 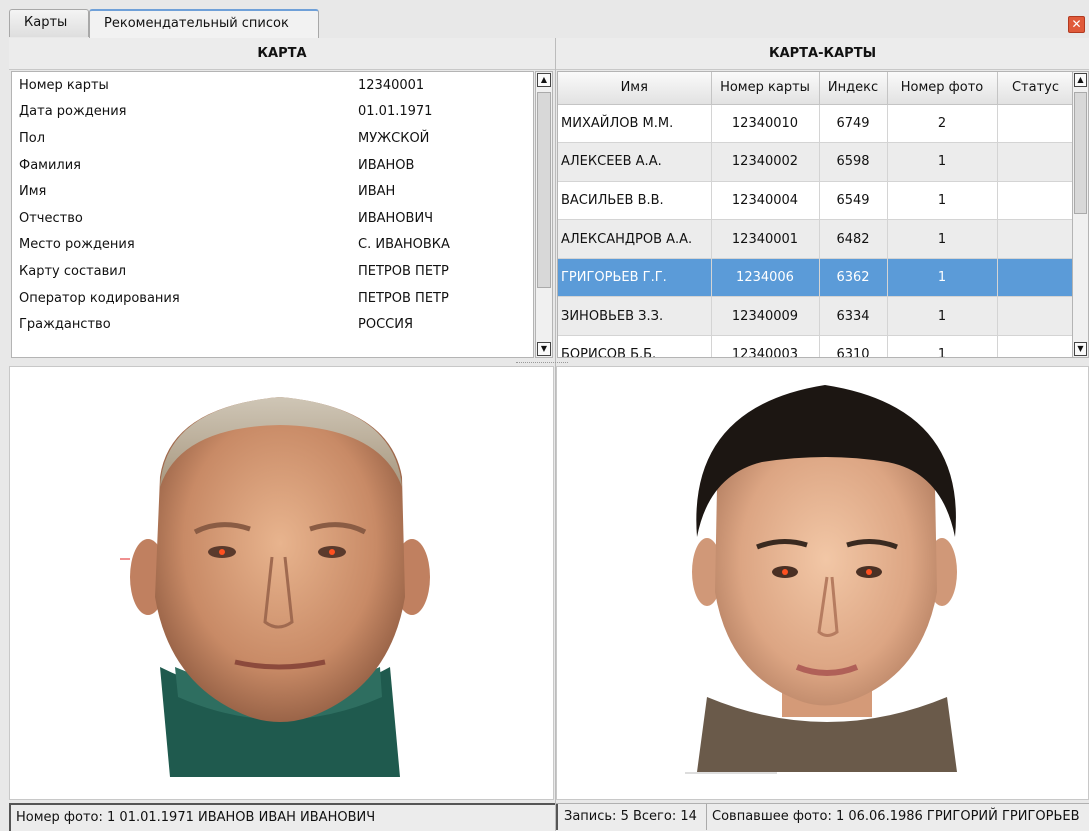 I want to click on cell-index: 6334, so click(x=853, y=316).